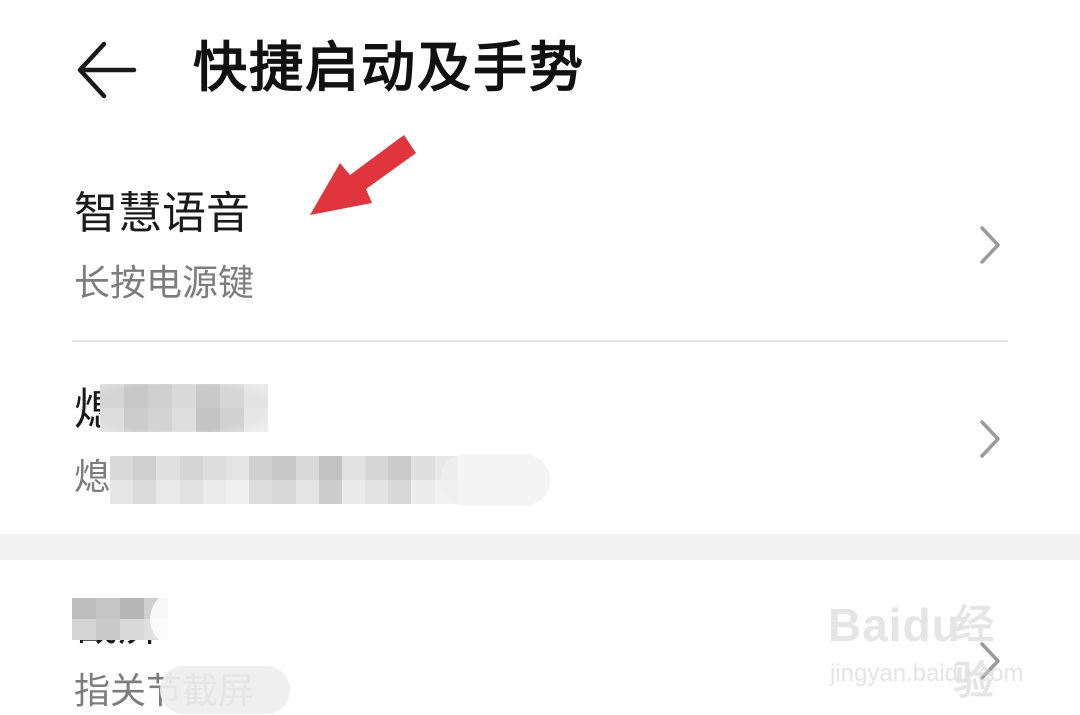 Image resolution: width=1080 pixels, height=715 pixels. What do you see at coordinates (363, 175) in the screenshot?
I see `annotation-arrow-icon` at bounding box center [363, 175].